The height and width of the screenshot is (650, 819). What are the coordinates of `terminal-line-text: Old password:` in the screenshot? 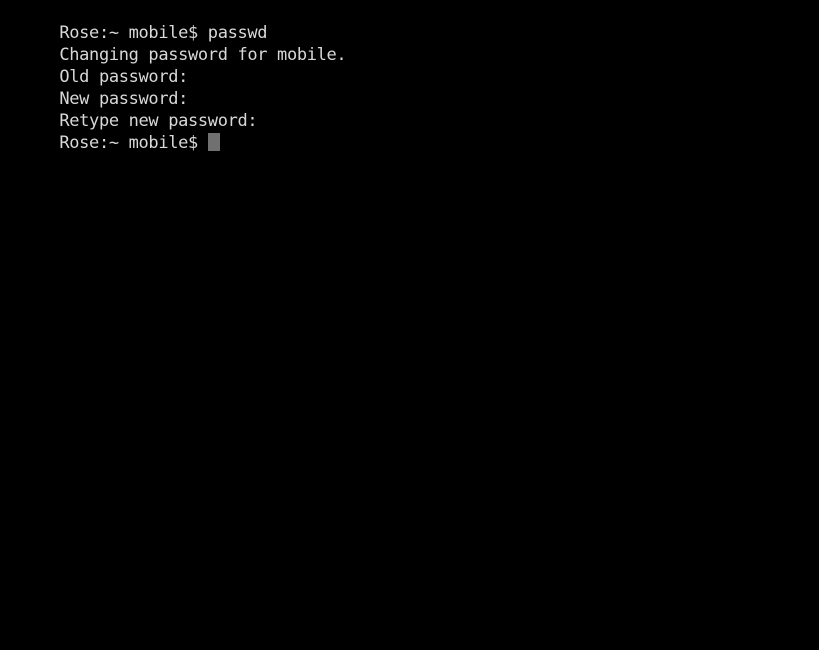 It's located at (124, 77).